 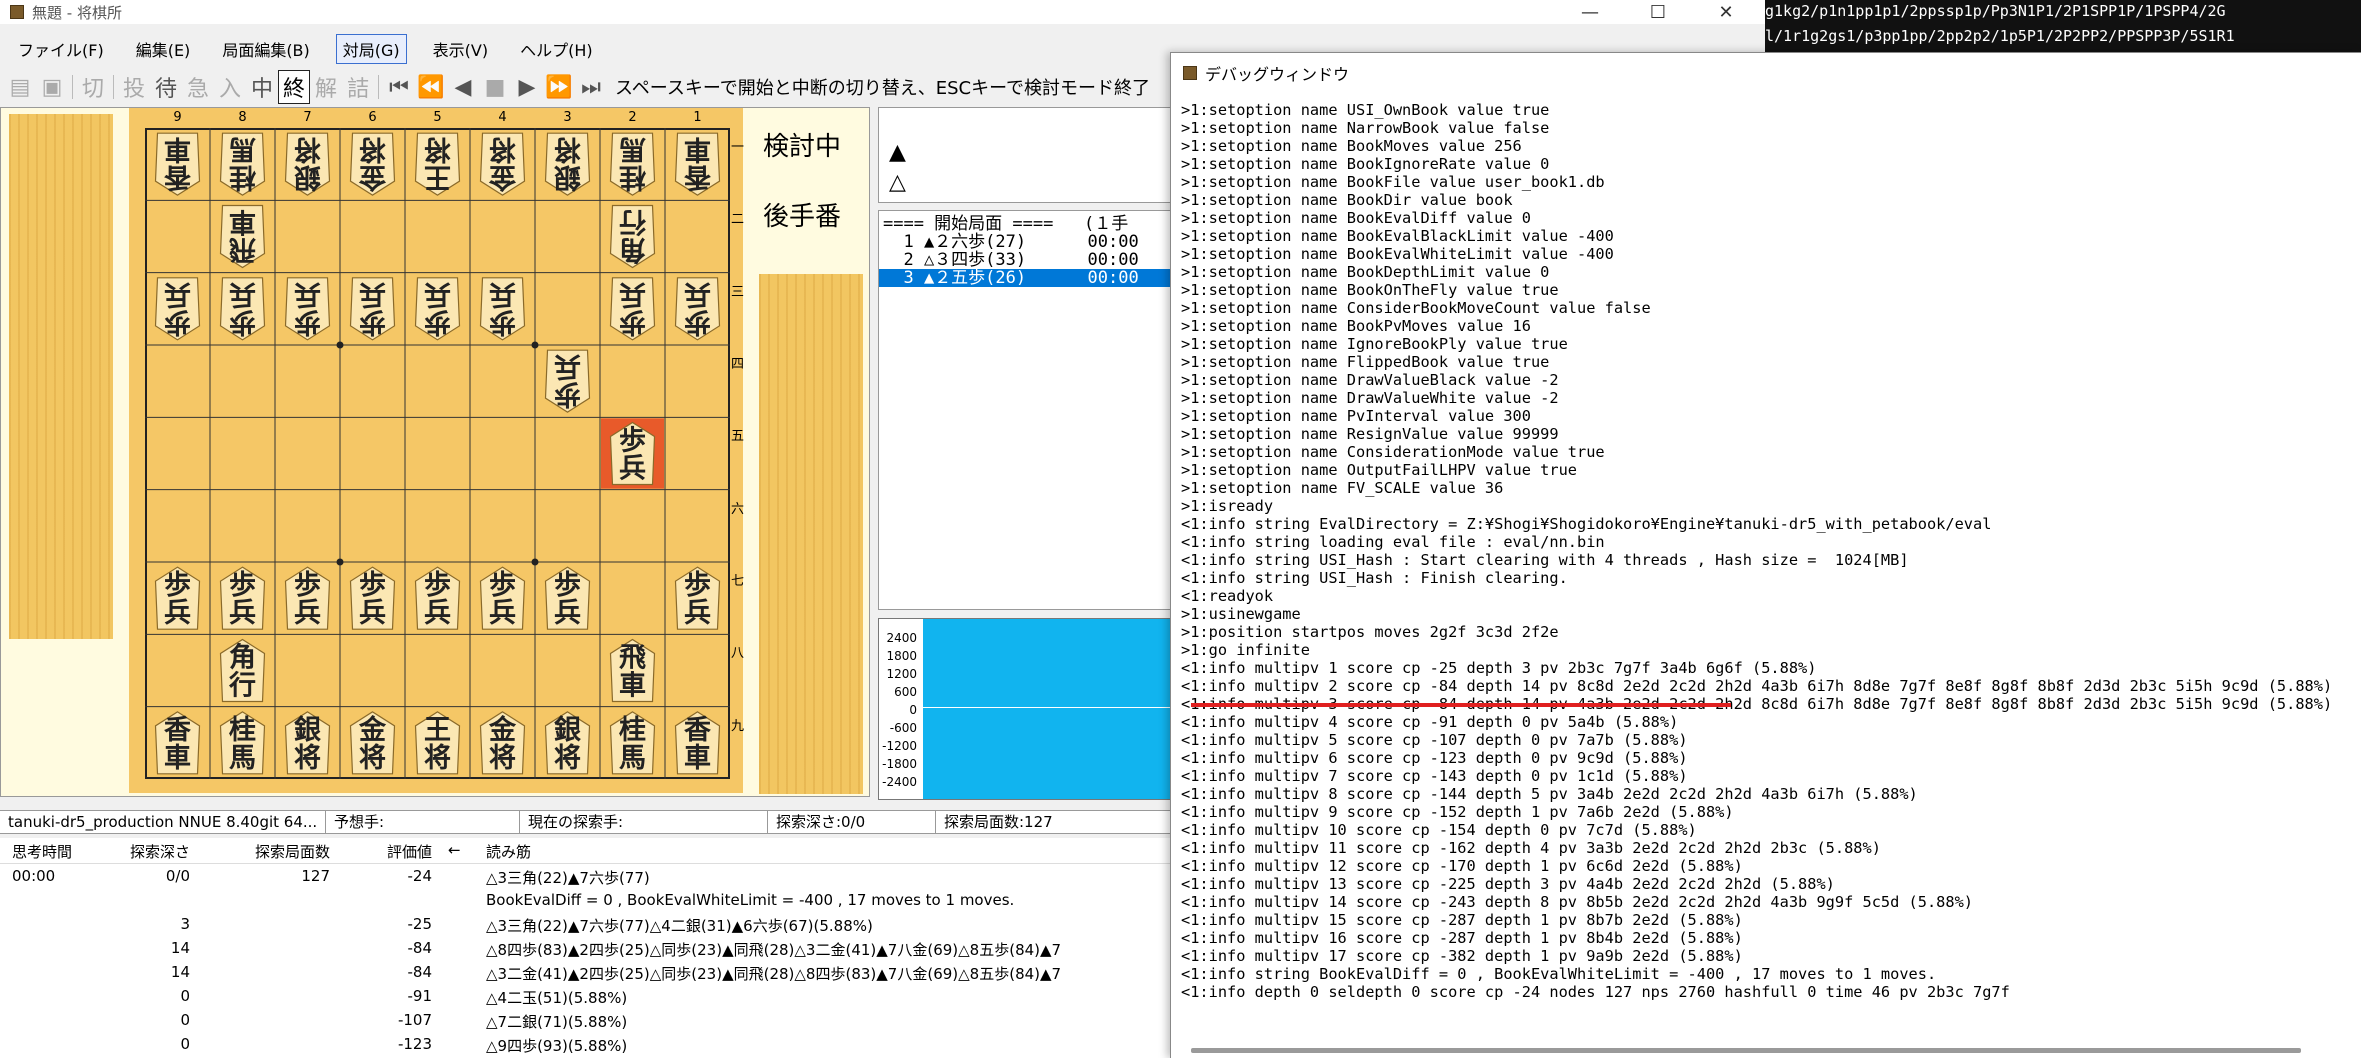 What do you see at coordinates (1028, 278) in the screenshot?
I see `kifu-row-selected: 3 ▲２五歩(26) 00:00` at bounding box center [1028, 278].